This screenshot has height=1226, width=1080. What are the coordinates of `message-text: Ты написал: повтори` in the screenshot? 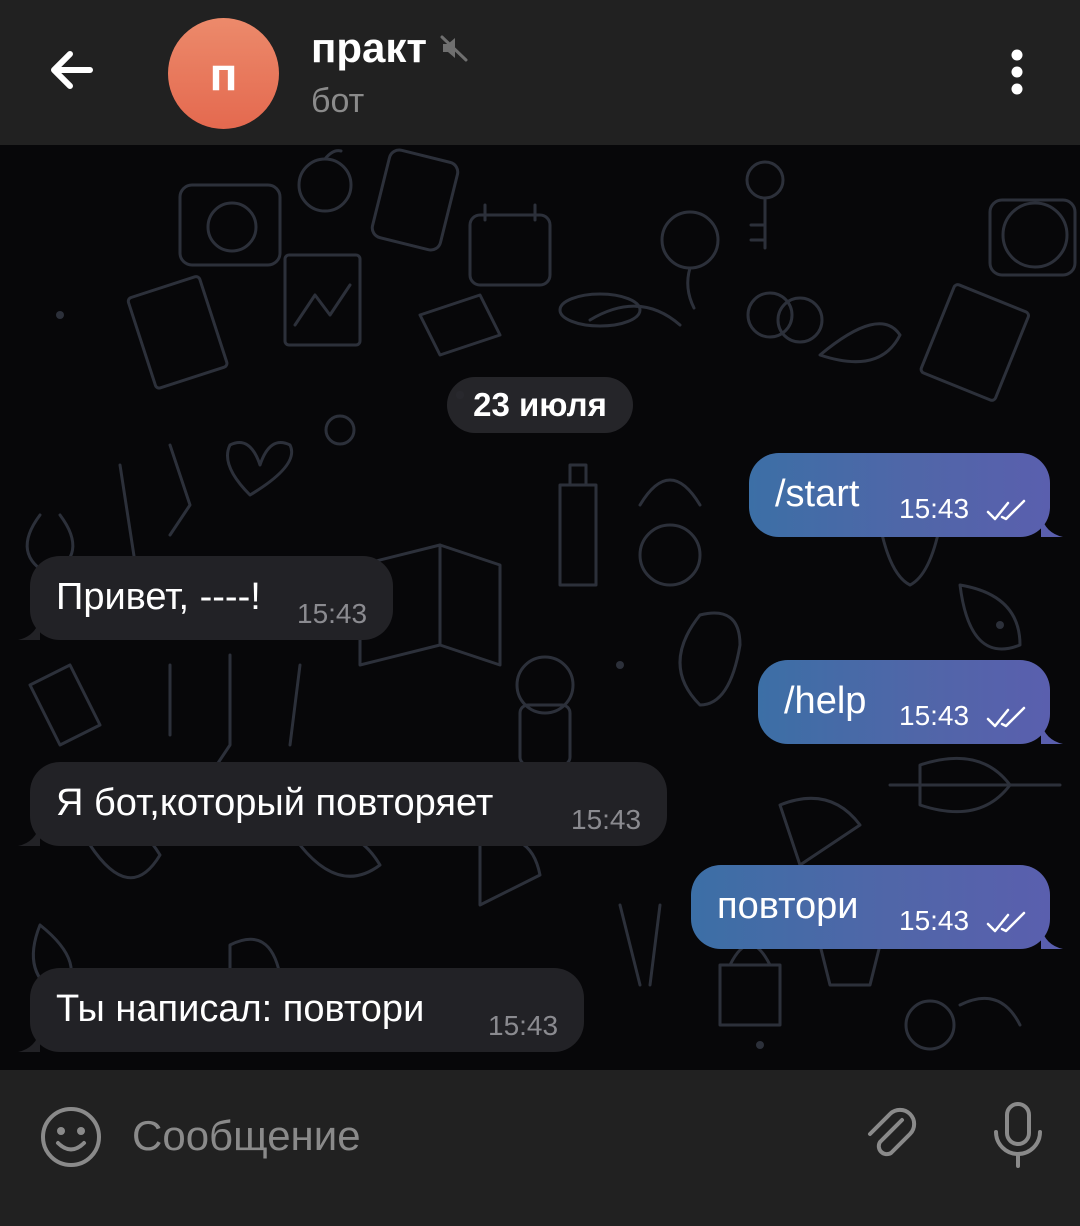 It's located at (240, 1009).